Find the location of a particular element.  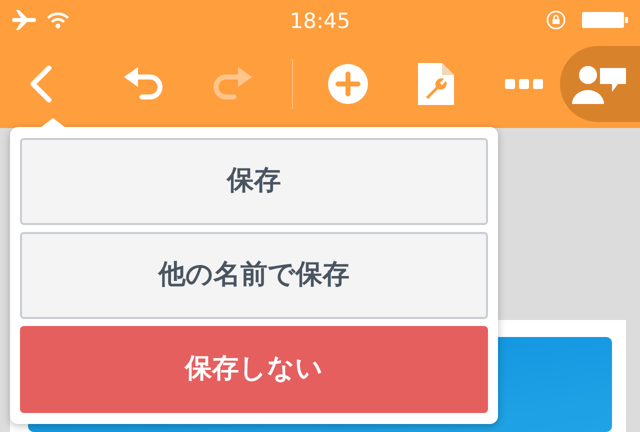

more-icon is located at coordinates (524, 84).